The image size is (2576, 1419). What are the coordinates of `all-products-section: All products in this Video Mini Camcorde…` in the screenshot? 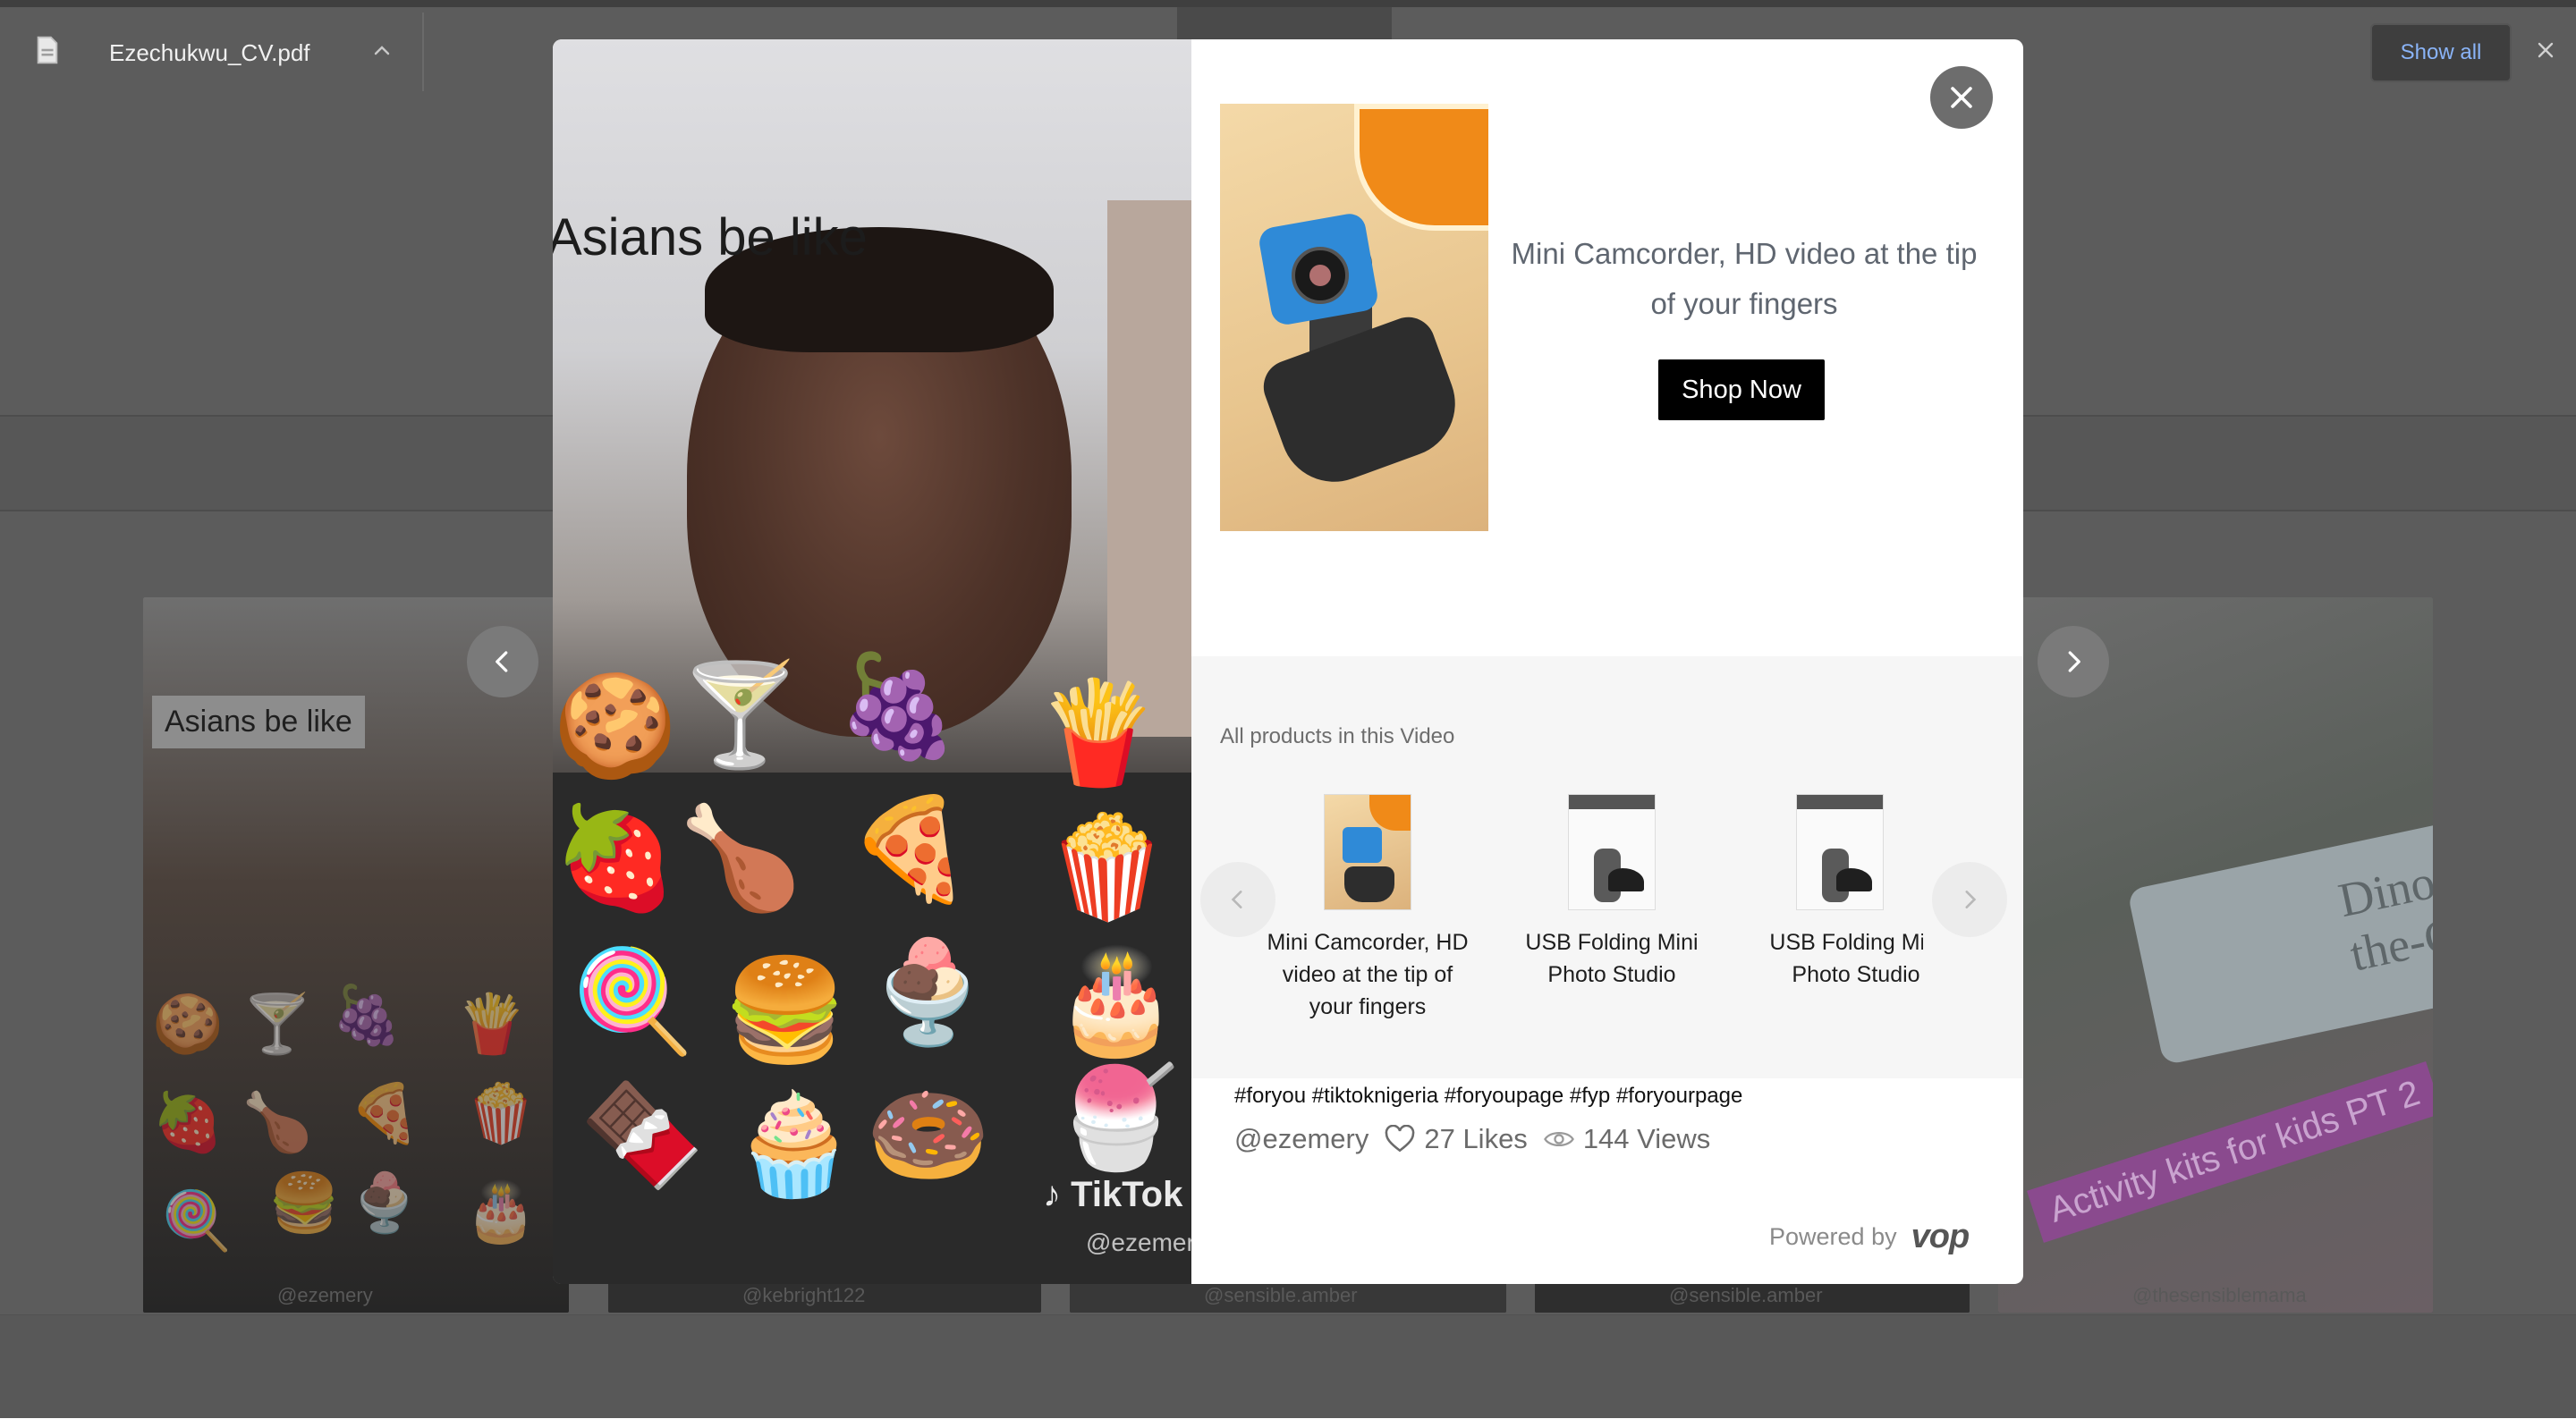 It's located at (1607, 867).